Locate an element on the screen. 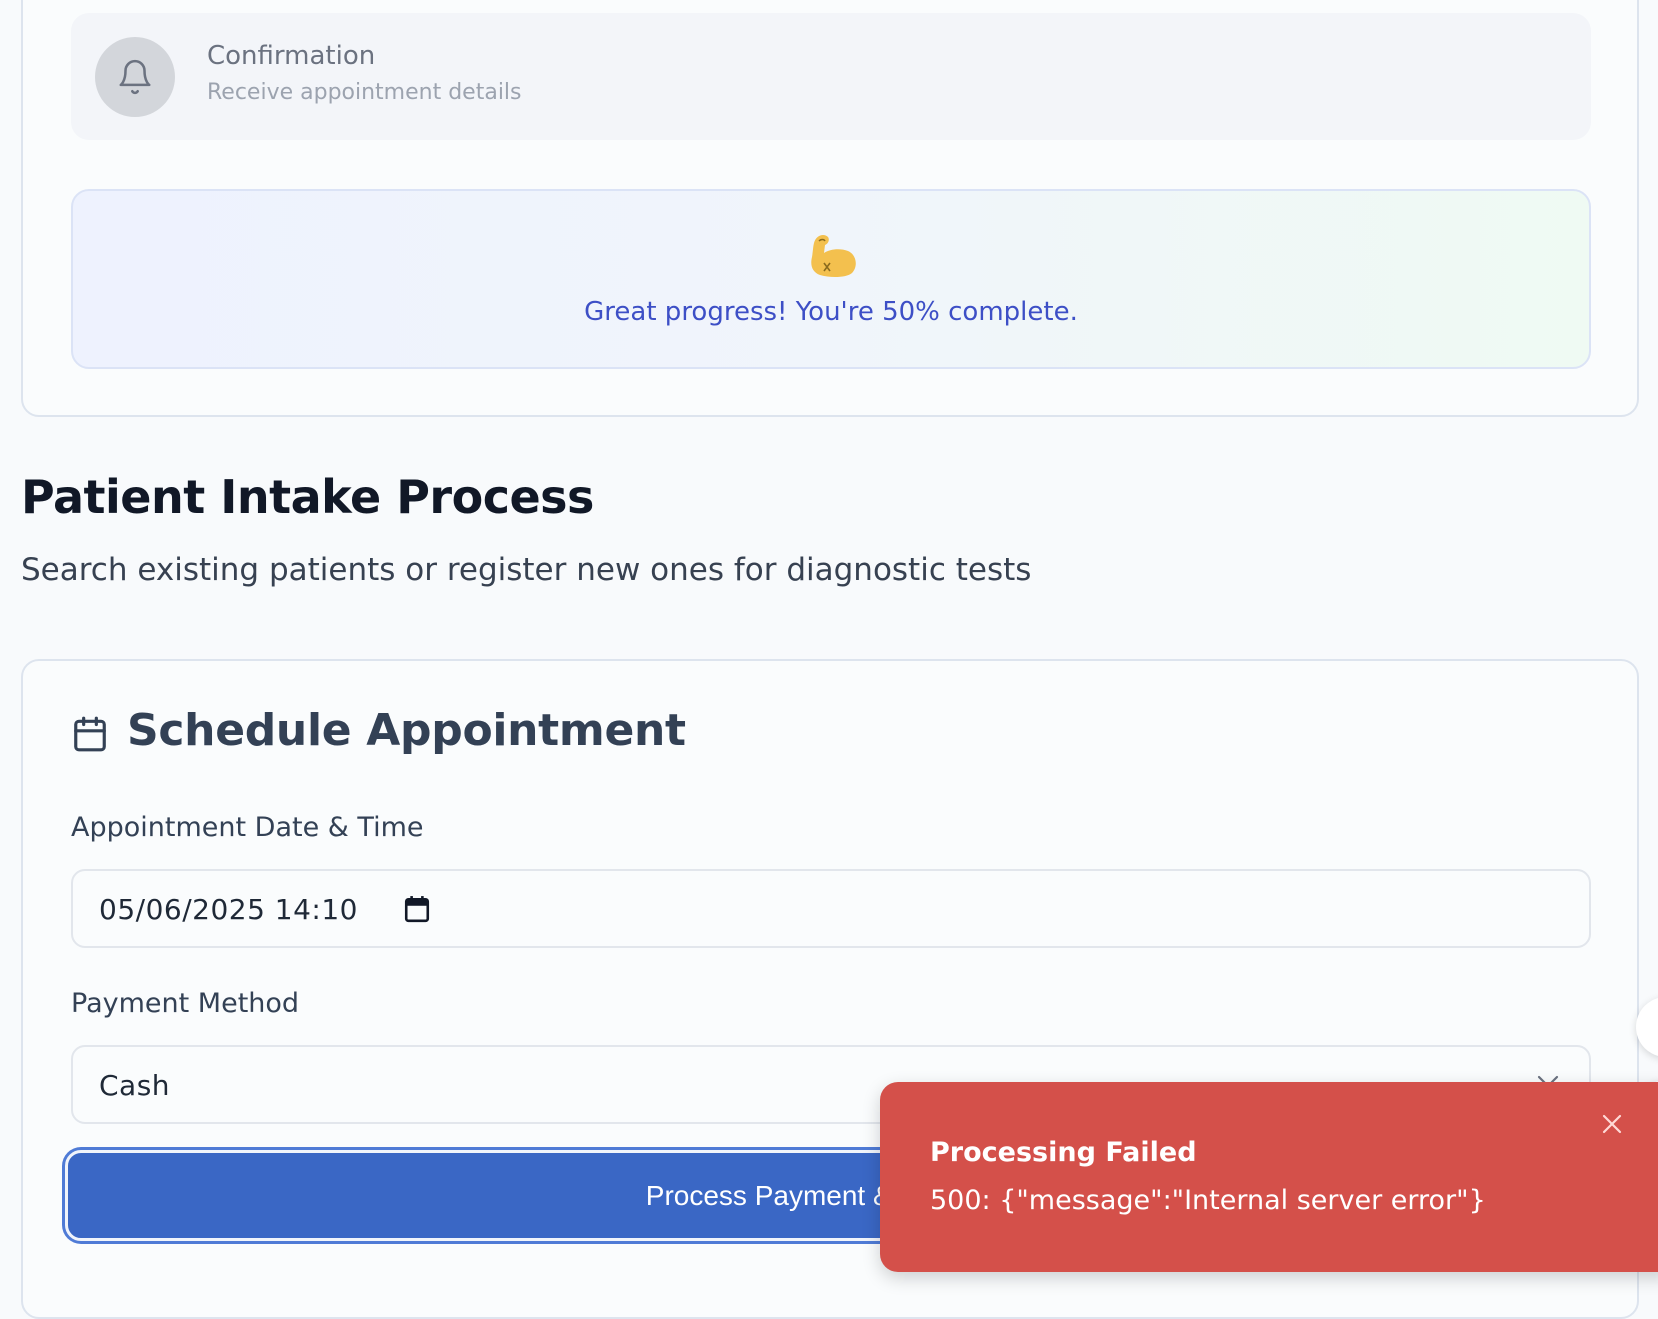  calendar-picker-icon is located at coordinates (417, 909).